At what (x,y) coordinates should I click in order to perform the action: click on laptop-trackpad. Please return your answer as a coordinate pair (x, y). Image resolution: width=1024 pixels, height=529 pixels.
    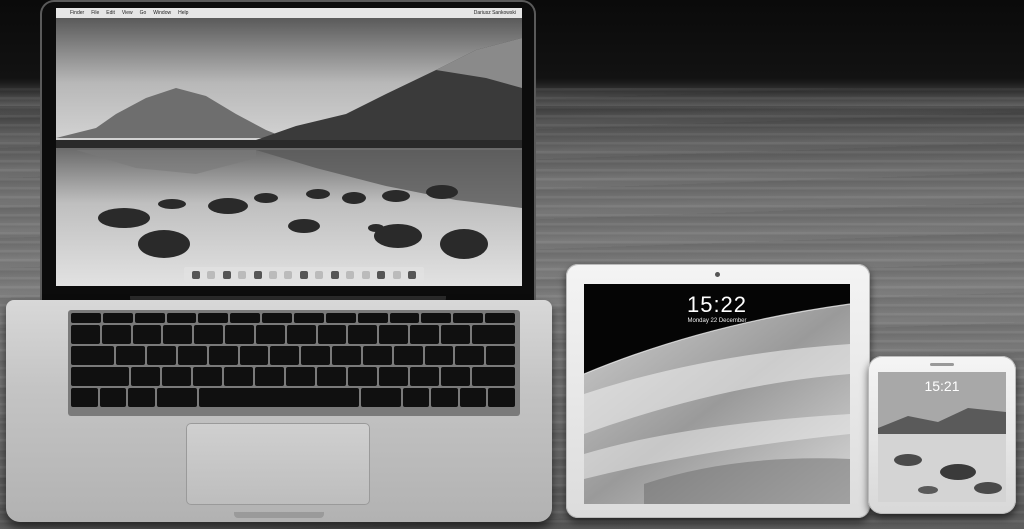
    Looking at the image, I should click on (278, 464).